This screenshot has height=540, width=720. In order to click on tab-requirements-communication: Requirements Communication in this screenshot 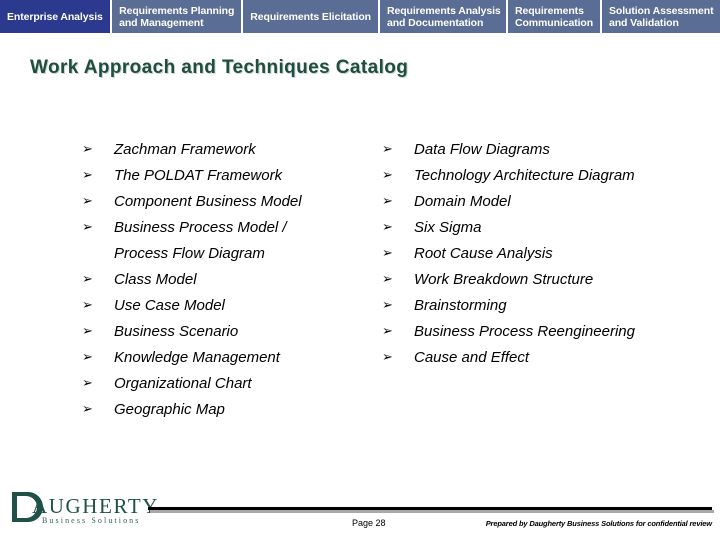, I will do `click(554, 16)`.